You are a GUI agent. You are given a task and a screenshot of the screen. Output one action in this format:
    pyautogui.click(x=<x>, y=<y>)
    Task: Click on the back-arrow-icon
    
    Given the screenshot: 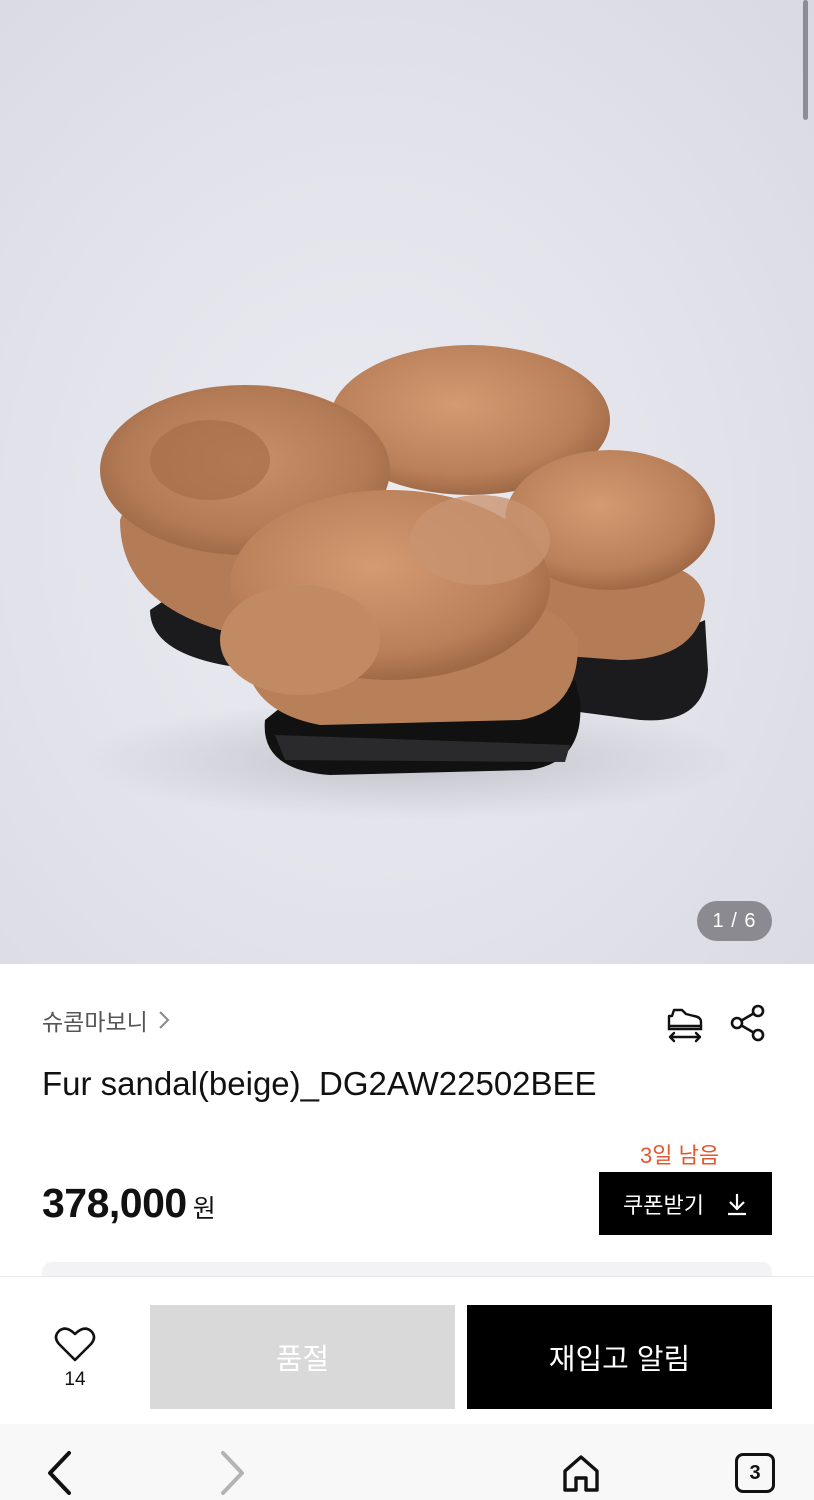 What is the action you would take?
    pyautogui.click(x=59, y=1473)
    